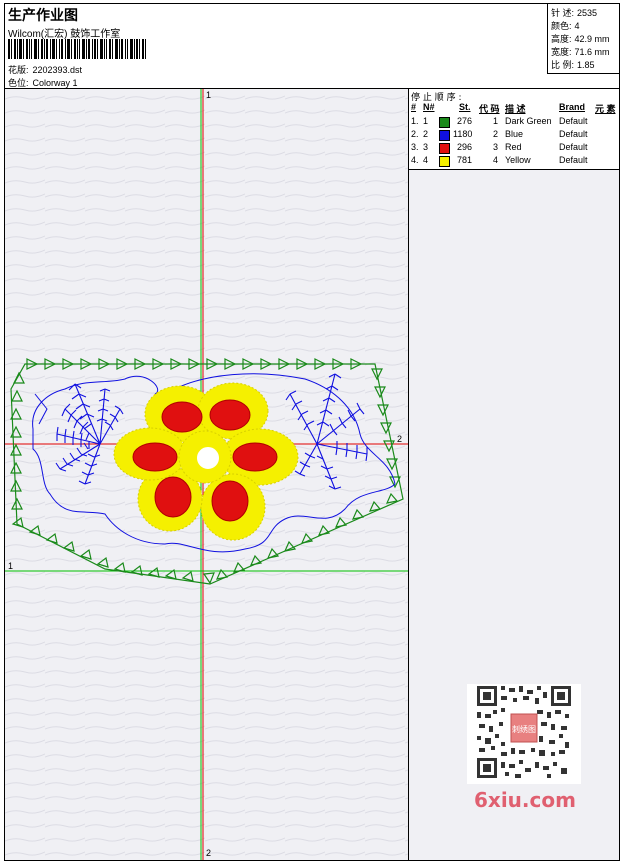 Image resolution: width=620 pixels, height=861 pixels. What do you see at coordinates (463, 134) in the screenshot?
I see `row-stitches: 1180` at bounding box center [463, 134].